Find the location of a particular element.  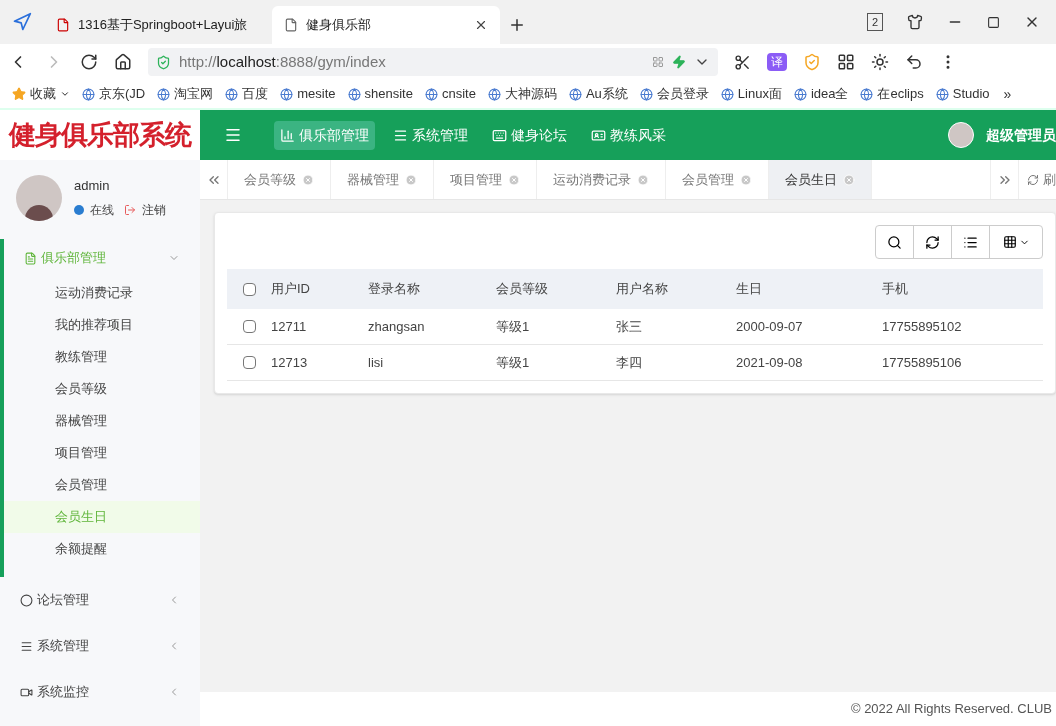

table-cell: 17755895102 is located at coordinates (922, 326).